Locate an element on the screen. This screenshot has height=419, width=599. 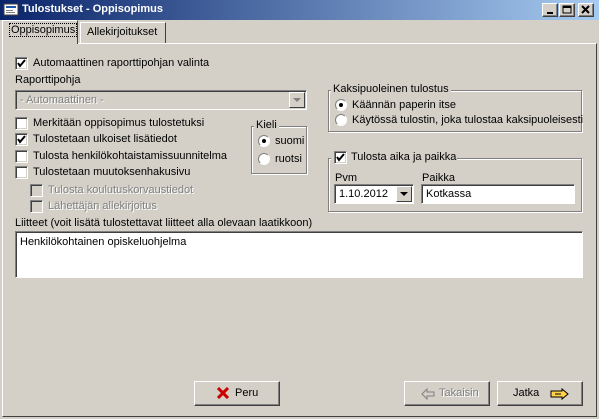
sender-signature-checkbox is located at coordinates (36, 206).